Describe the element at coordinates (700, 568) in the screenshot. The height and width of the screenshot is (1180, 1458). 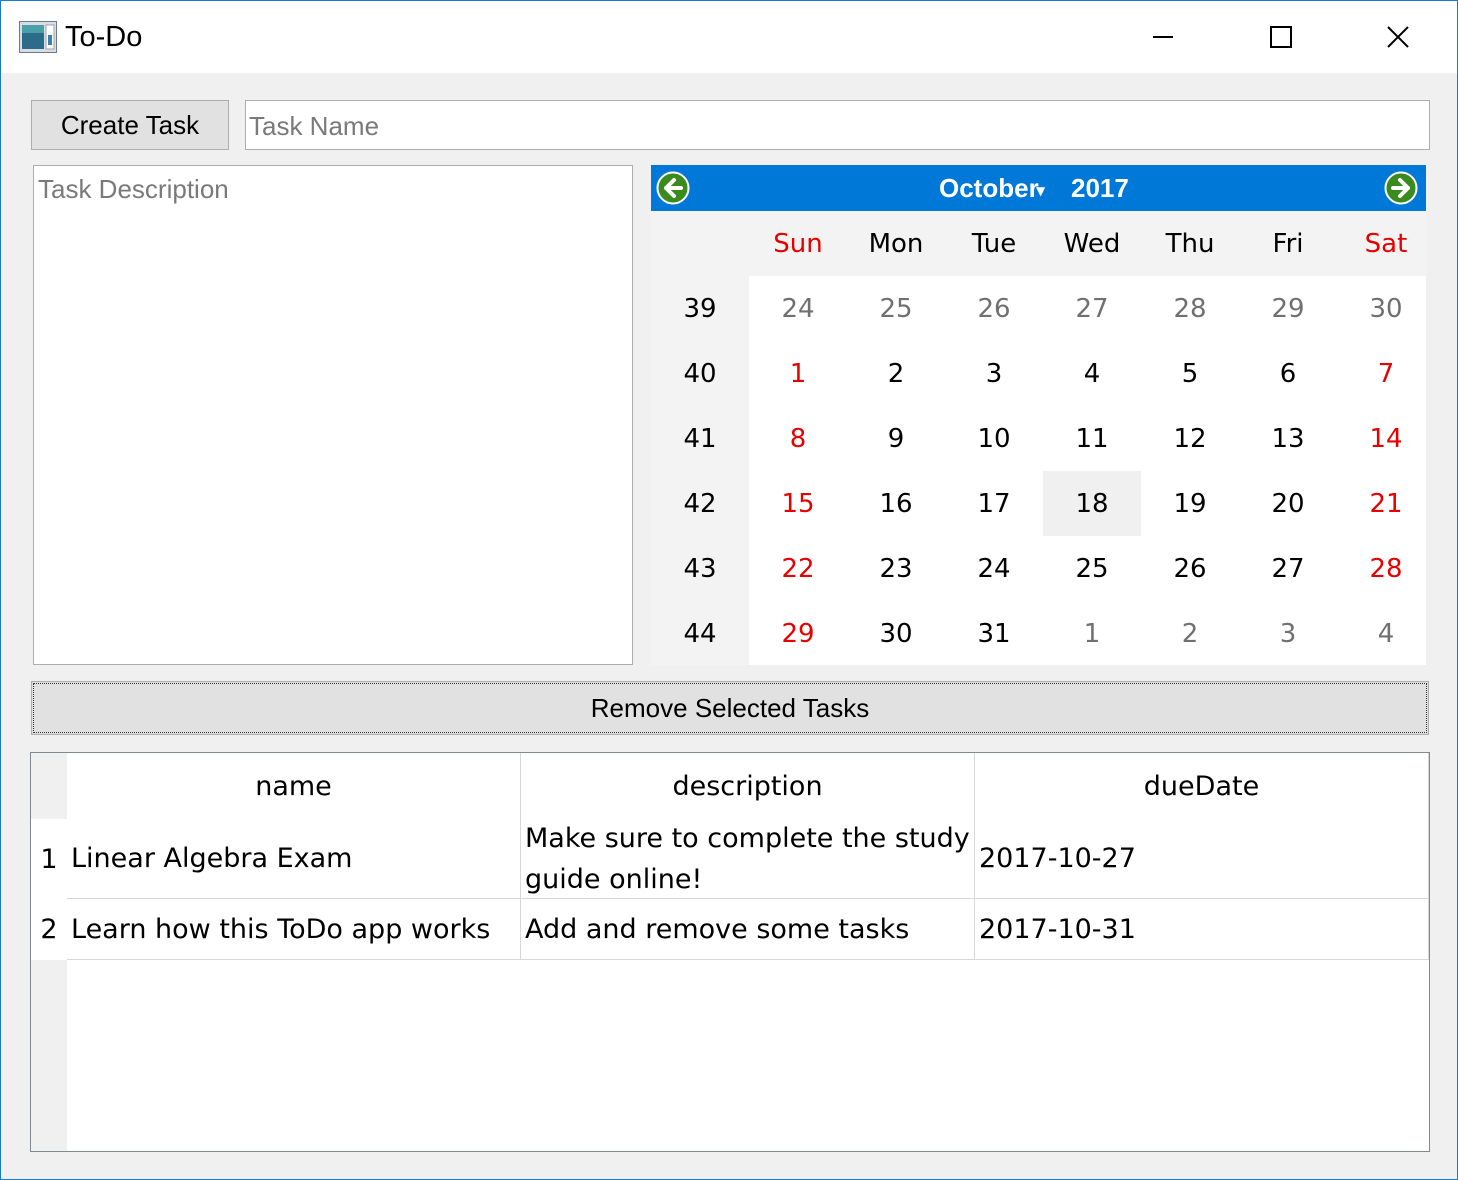
I see `calendar-week-number: 43` at that location.